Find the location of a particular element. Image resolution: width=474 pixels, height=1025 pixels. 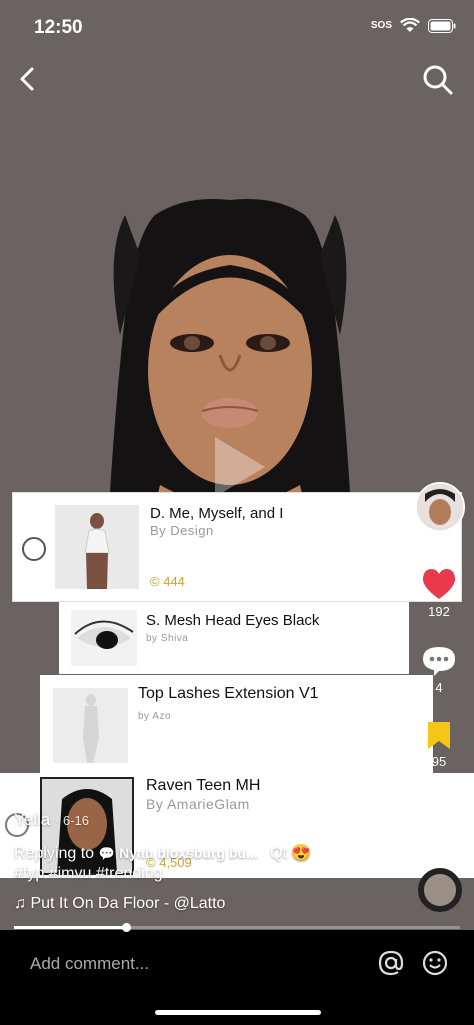

item-card-mesh-head-eyes: S. Mesh Head Eyes Black by Shiva is located at coordinates (234, 638).